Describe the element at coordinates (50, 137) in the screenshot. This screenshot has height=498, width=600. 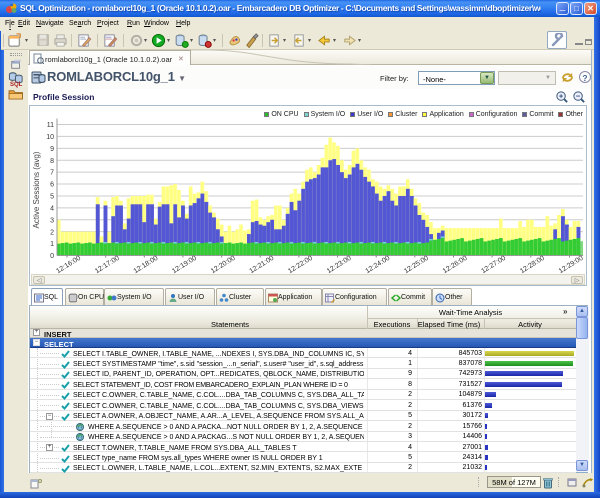
I see `svg-text: 10` at that location.